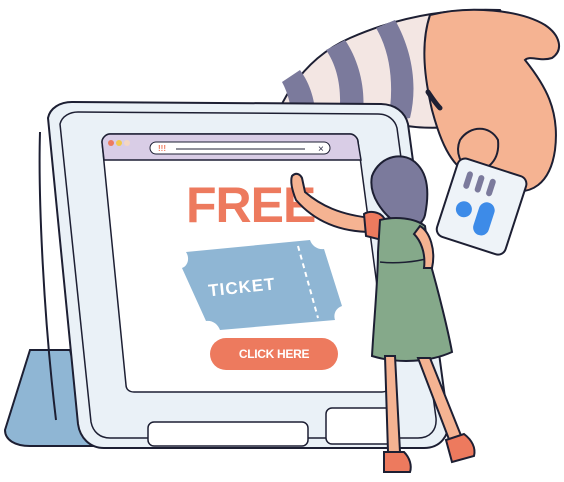 The image size is (564, 482). Describe the element at coordinates (119, 143) in the screenshot. I see `window-dots-icon` at that location.